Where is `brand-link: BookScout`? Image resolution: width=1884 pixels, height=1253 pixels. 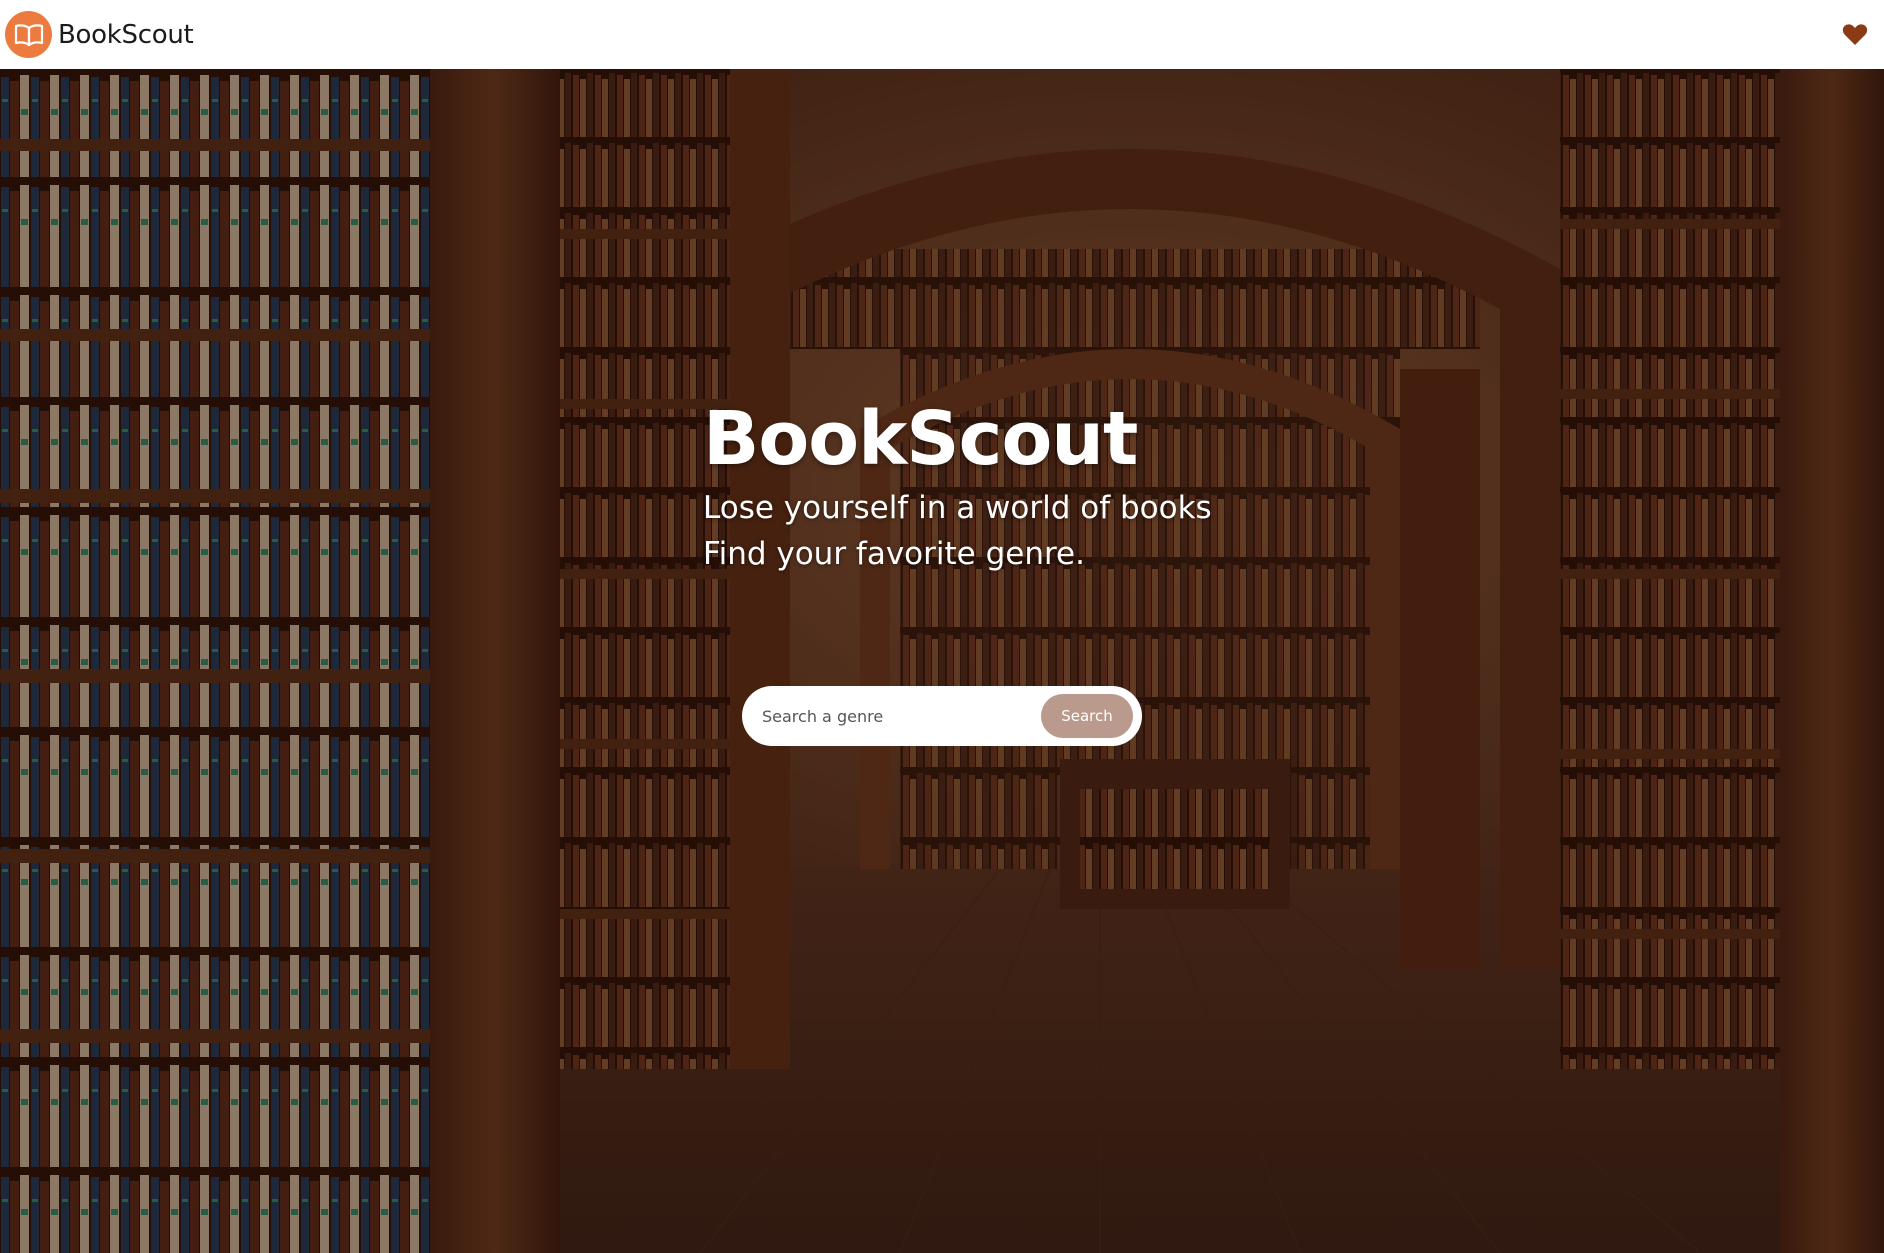 brand-link: BookScout is located at coordinates (99, 34).